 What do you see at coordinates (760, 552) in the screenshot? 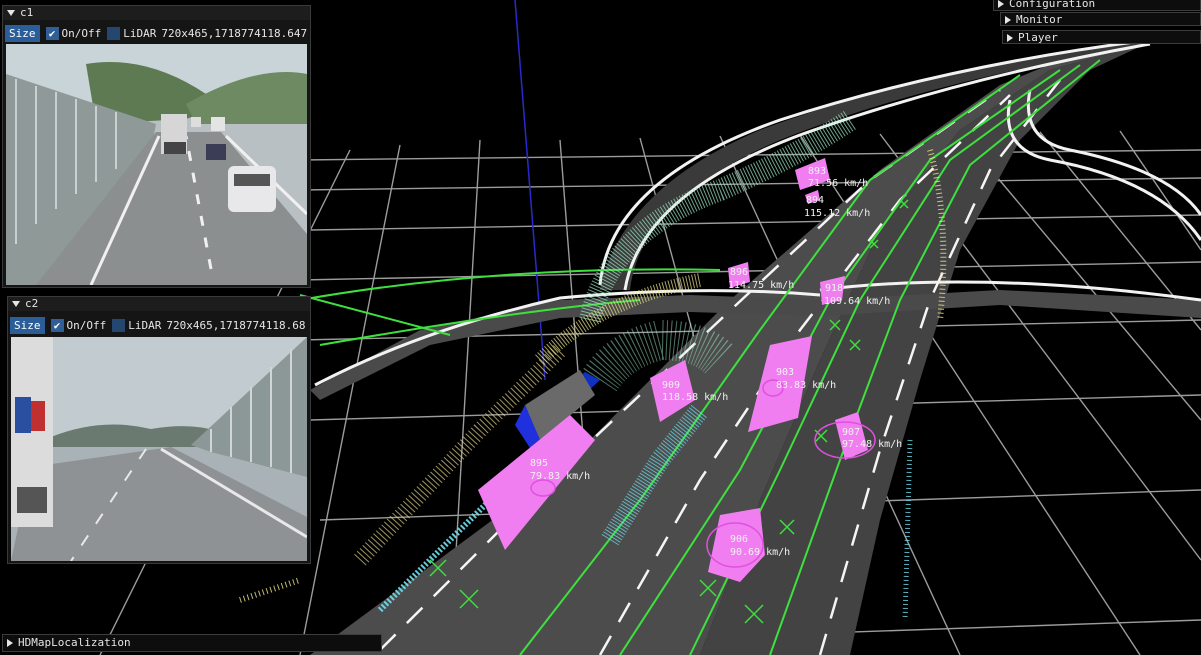
I see `object-speed-906: 90.69 km/h` at bounding box center [760, 552].